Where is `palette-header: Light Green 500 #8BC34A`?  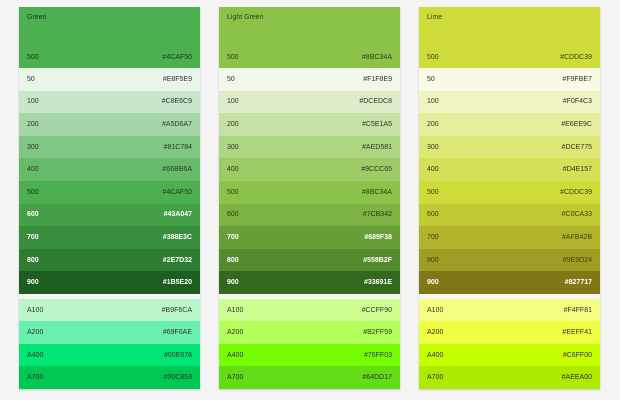 palette-header: Light Green 500 #8BC34A is located at coordinates (309, 37).